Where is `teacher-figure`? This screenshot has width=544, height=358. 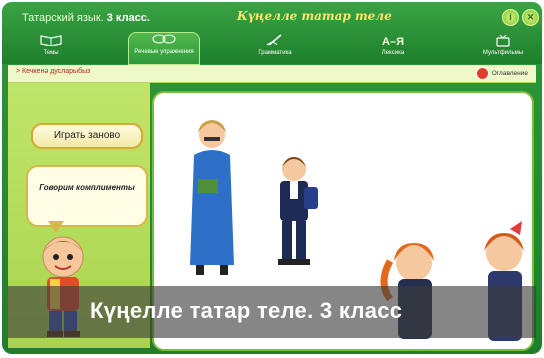
teacher-figure is located at coordinates (212, 197).